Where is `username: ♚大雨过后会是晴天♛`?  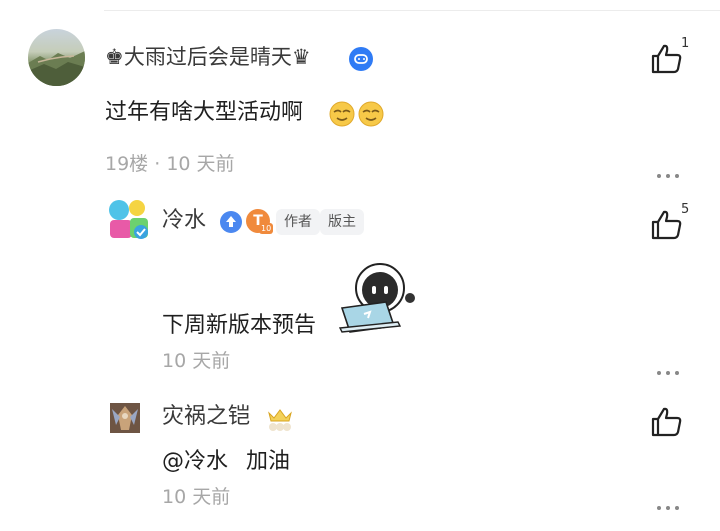
username: ♚大雨过后会是晴天♛ is located at coordinates (208, 57).